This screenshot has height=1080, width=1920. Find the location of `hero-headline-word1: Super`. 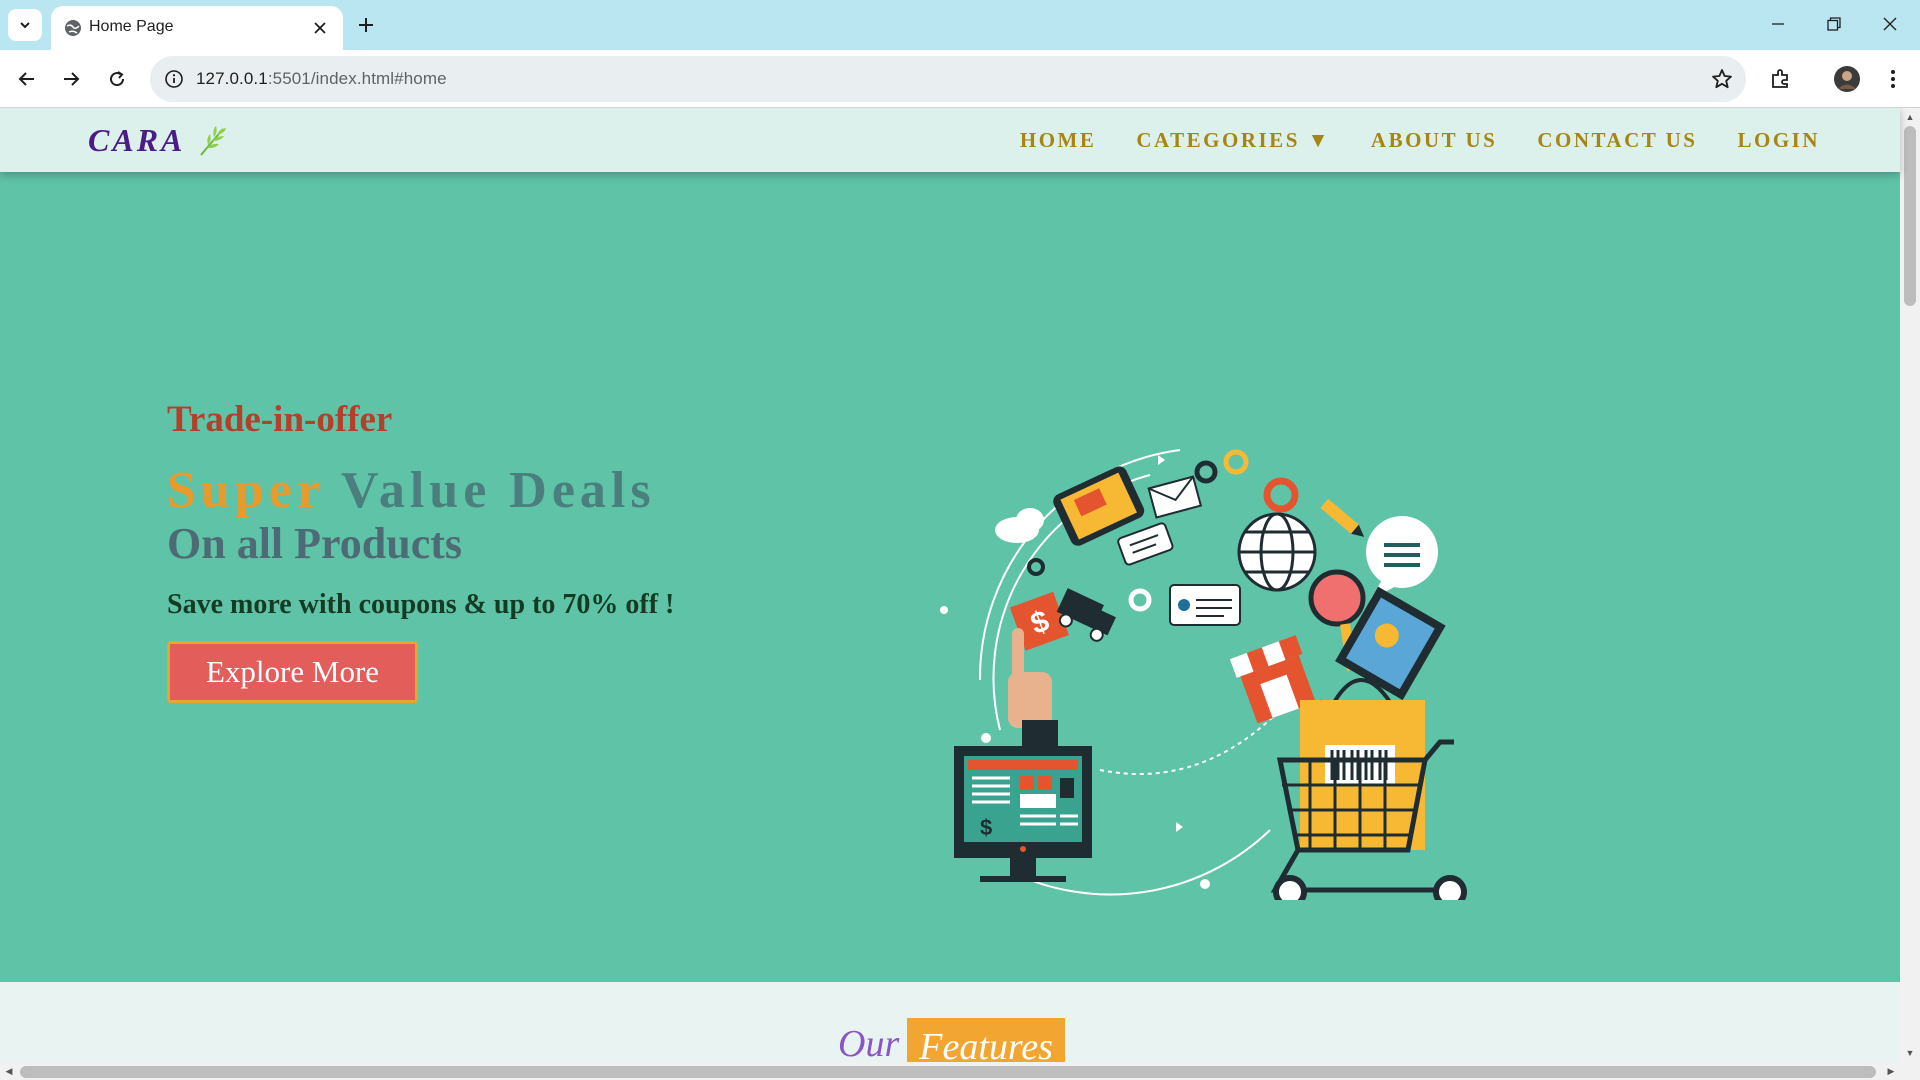

hero-headline-word1: Super is located at coordinates (245, 490).